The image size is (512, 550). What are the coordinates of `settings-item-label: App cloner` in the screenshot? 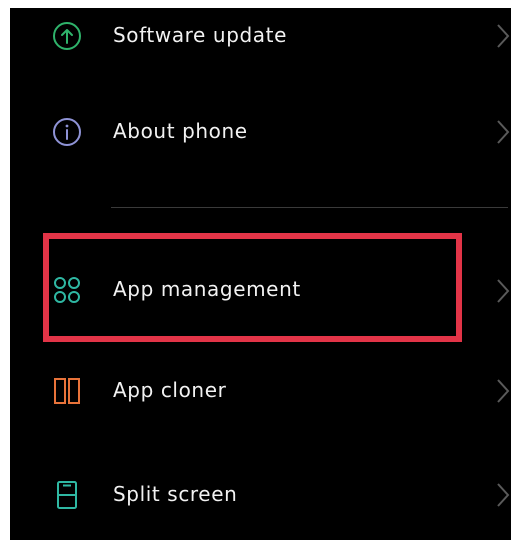 It's located at (170, 390).